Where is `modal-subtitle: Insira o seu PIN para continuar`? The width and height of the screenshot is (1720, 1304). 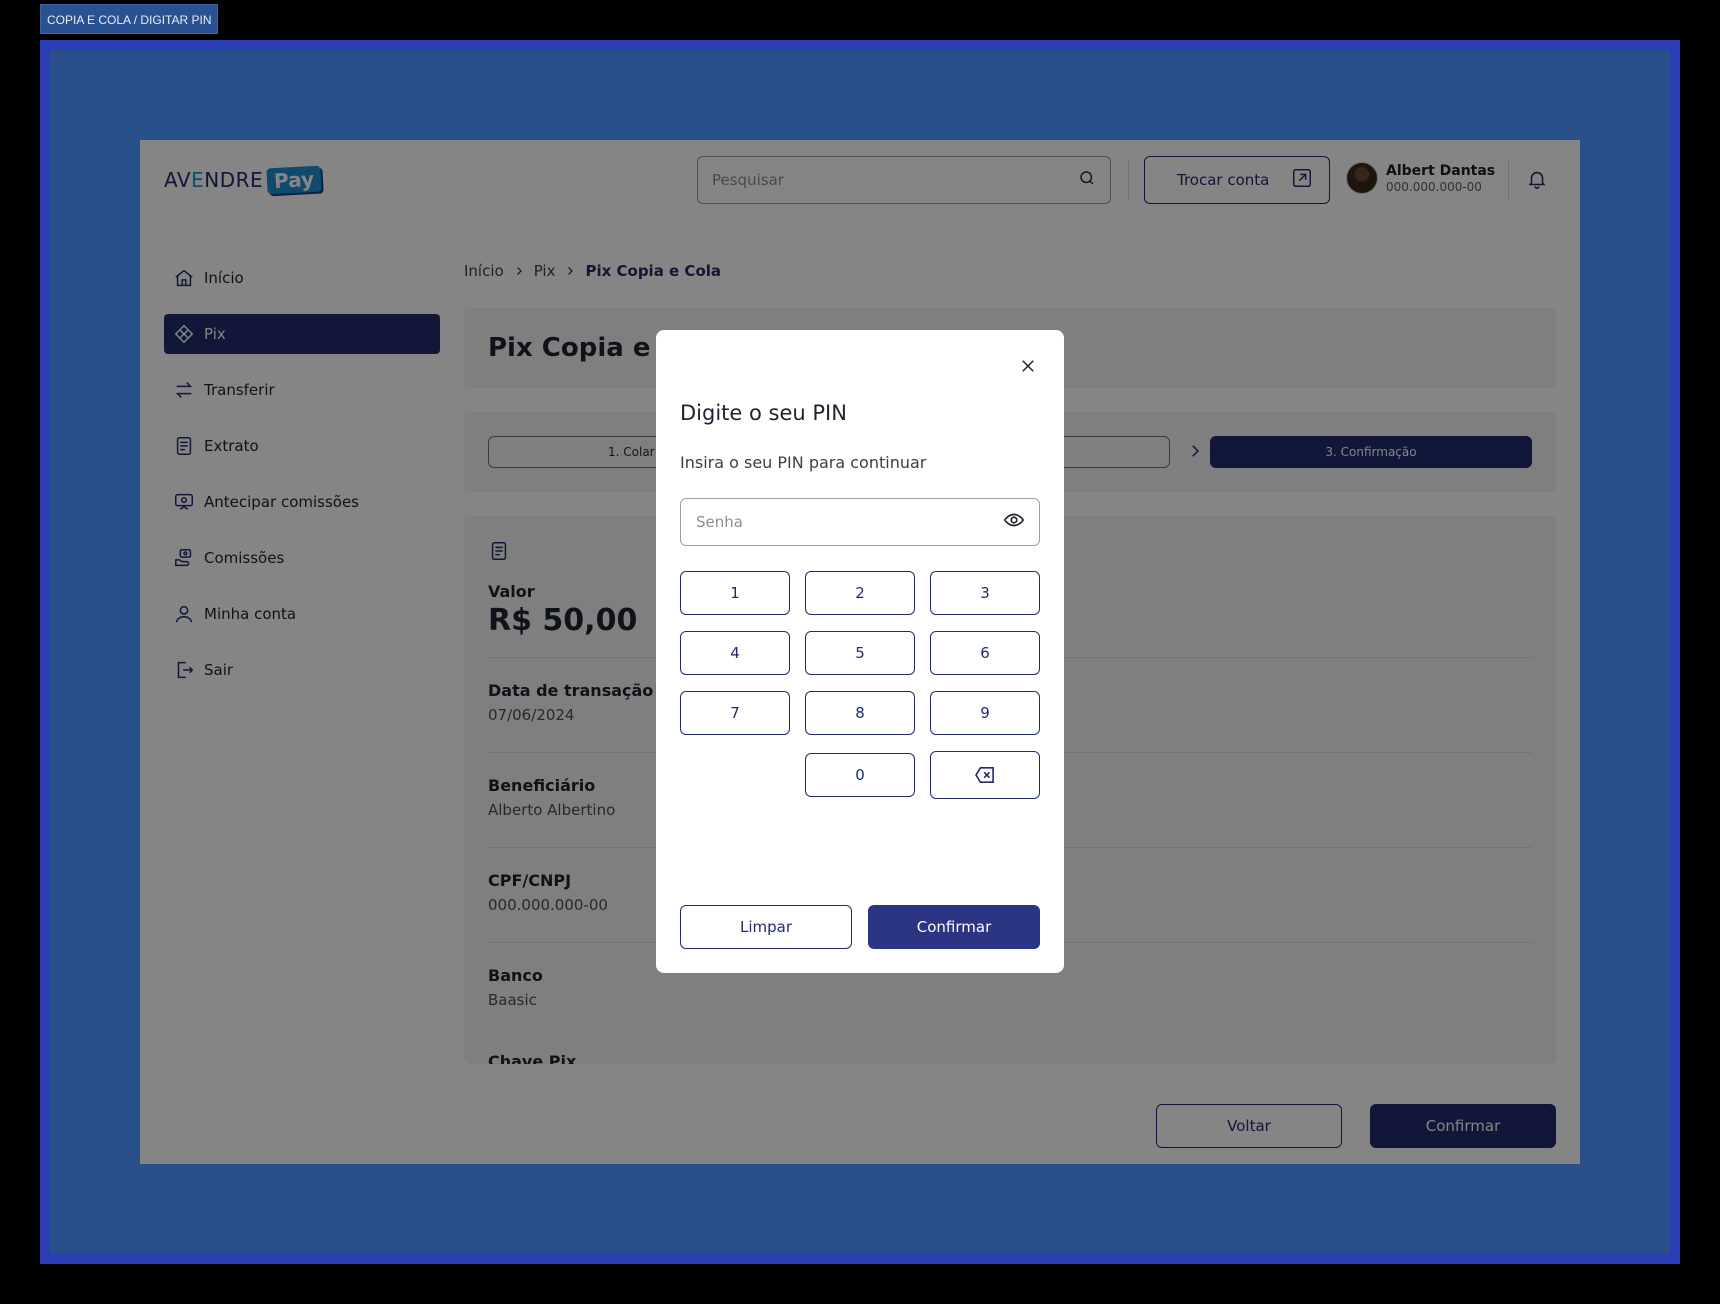
modal-subtitle: Insira o seu PIN para continuar is located at coordinates (803, 462).